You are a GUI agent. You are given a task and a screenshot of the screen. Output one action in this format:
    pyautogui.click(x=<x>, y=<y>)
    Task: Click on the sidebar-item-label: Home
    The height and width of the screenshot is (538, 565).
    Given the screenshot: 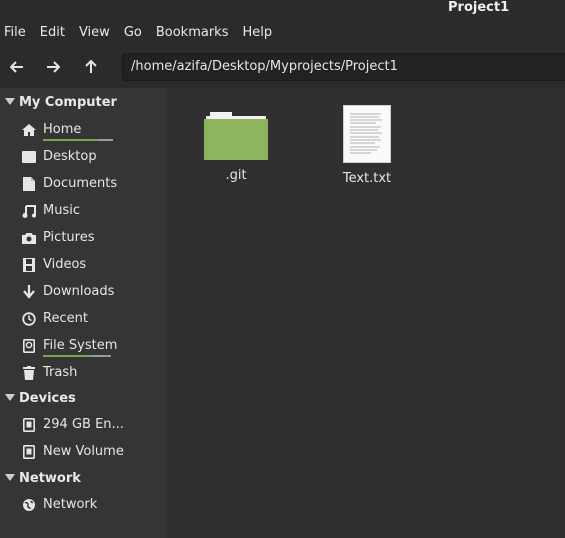 What is the action you would take?
    pyautogui.click(x=62, y=129)
    